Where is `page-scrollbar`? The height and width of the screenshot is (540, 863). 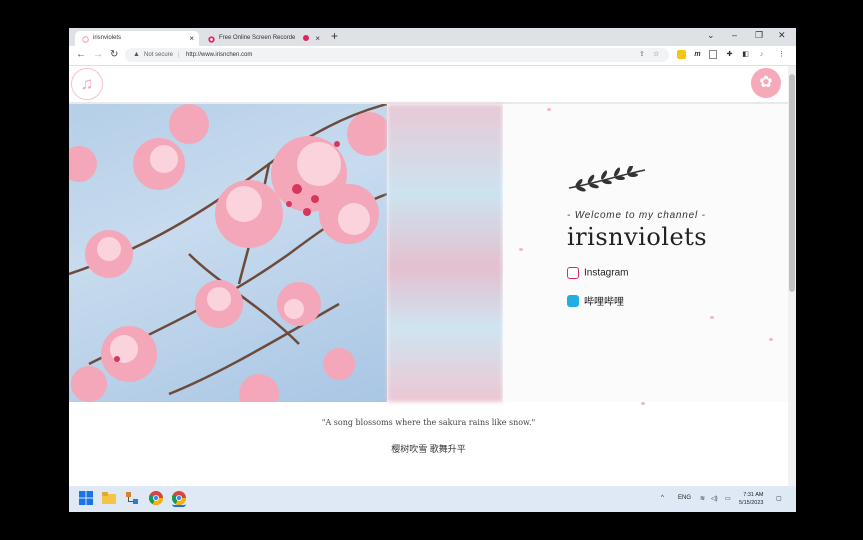
page-scrollbar is located at coordinates (792, 276).